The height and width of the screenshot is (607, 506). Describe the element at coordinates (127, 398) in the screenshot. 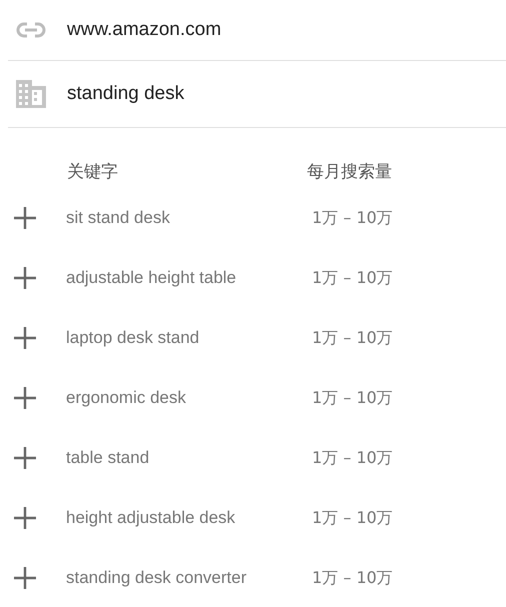

I see `keyword-cell-text: ergonomic desk` at that location.